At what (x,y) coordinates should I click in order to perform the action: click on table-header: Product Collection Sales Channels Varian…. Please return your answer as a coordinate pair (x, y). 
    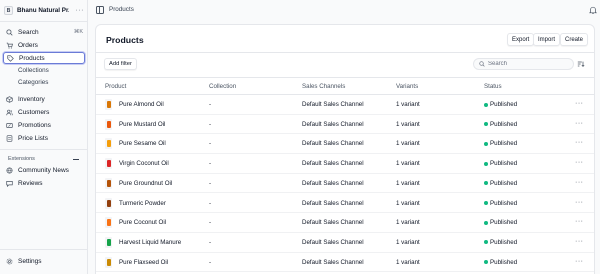
    Looking at the image, I should click on (345, 86).